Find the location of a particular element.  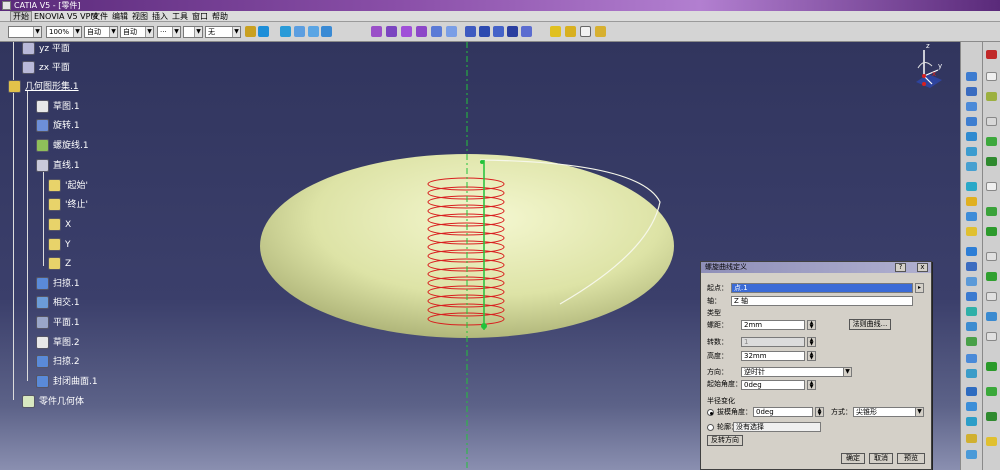

fill-tool-icon is located at coordinates (971, 251).